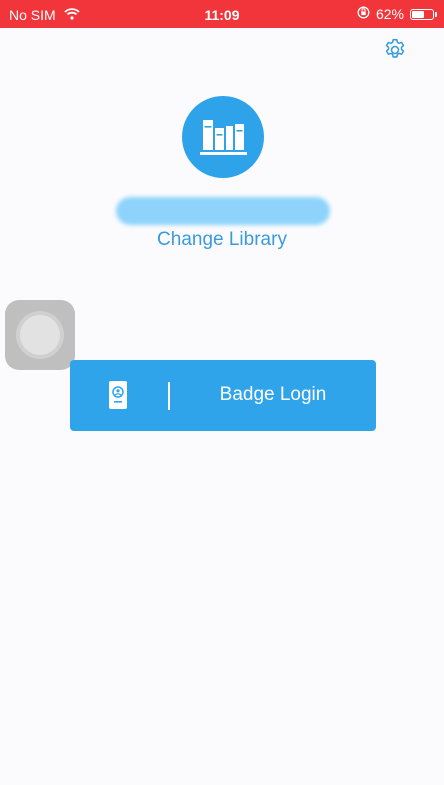 The image size is (444, 785). Describe the element at coordinates (418, 14) in the screenshot. I see `battery-fill` at that location.